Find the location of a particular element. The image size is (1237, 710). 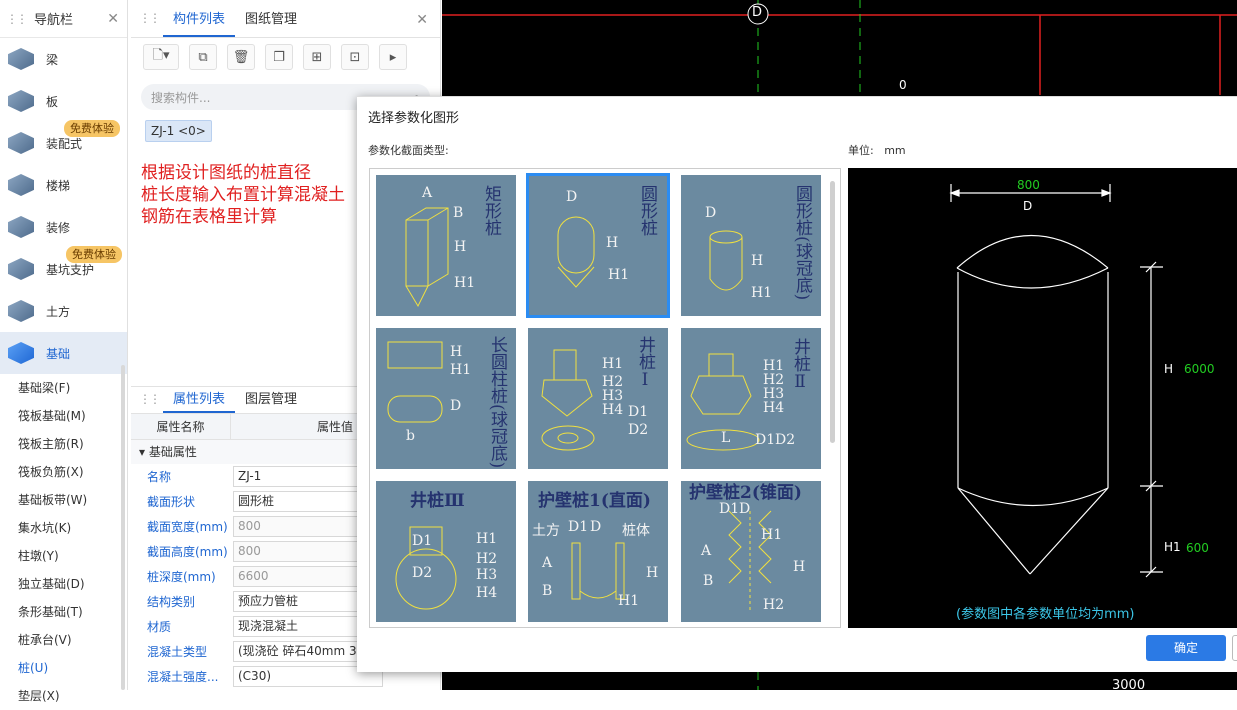

shape-option: 井桩Ⅰ H1 H2 H3 H4 D1 D2 is located at coordinates (598, 398).